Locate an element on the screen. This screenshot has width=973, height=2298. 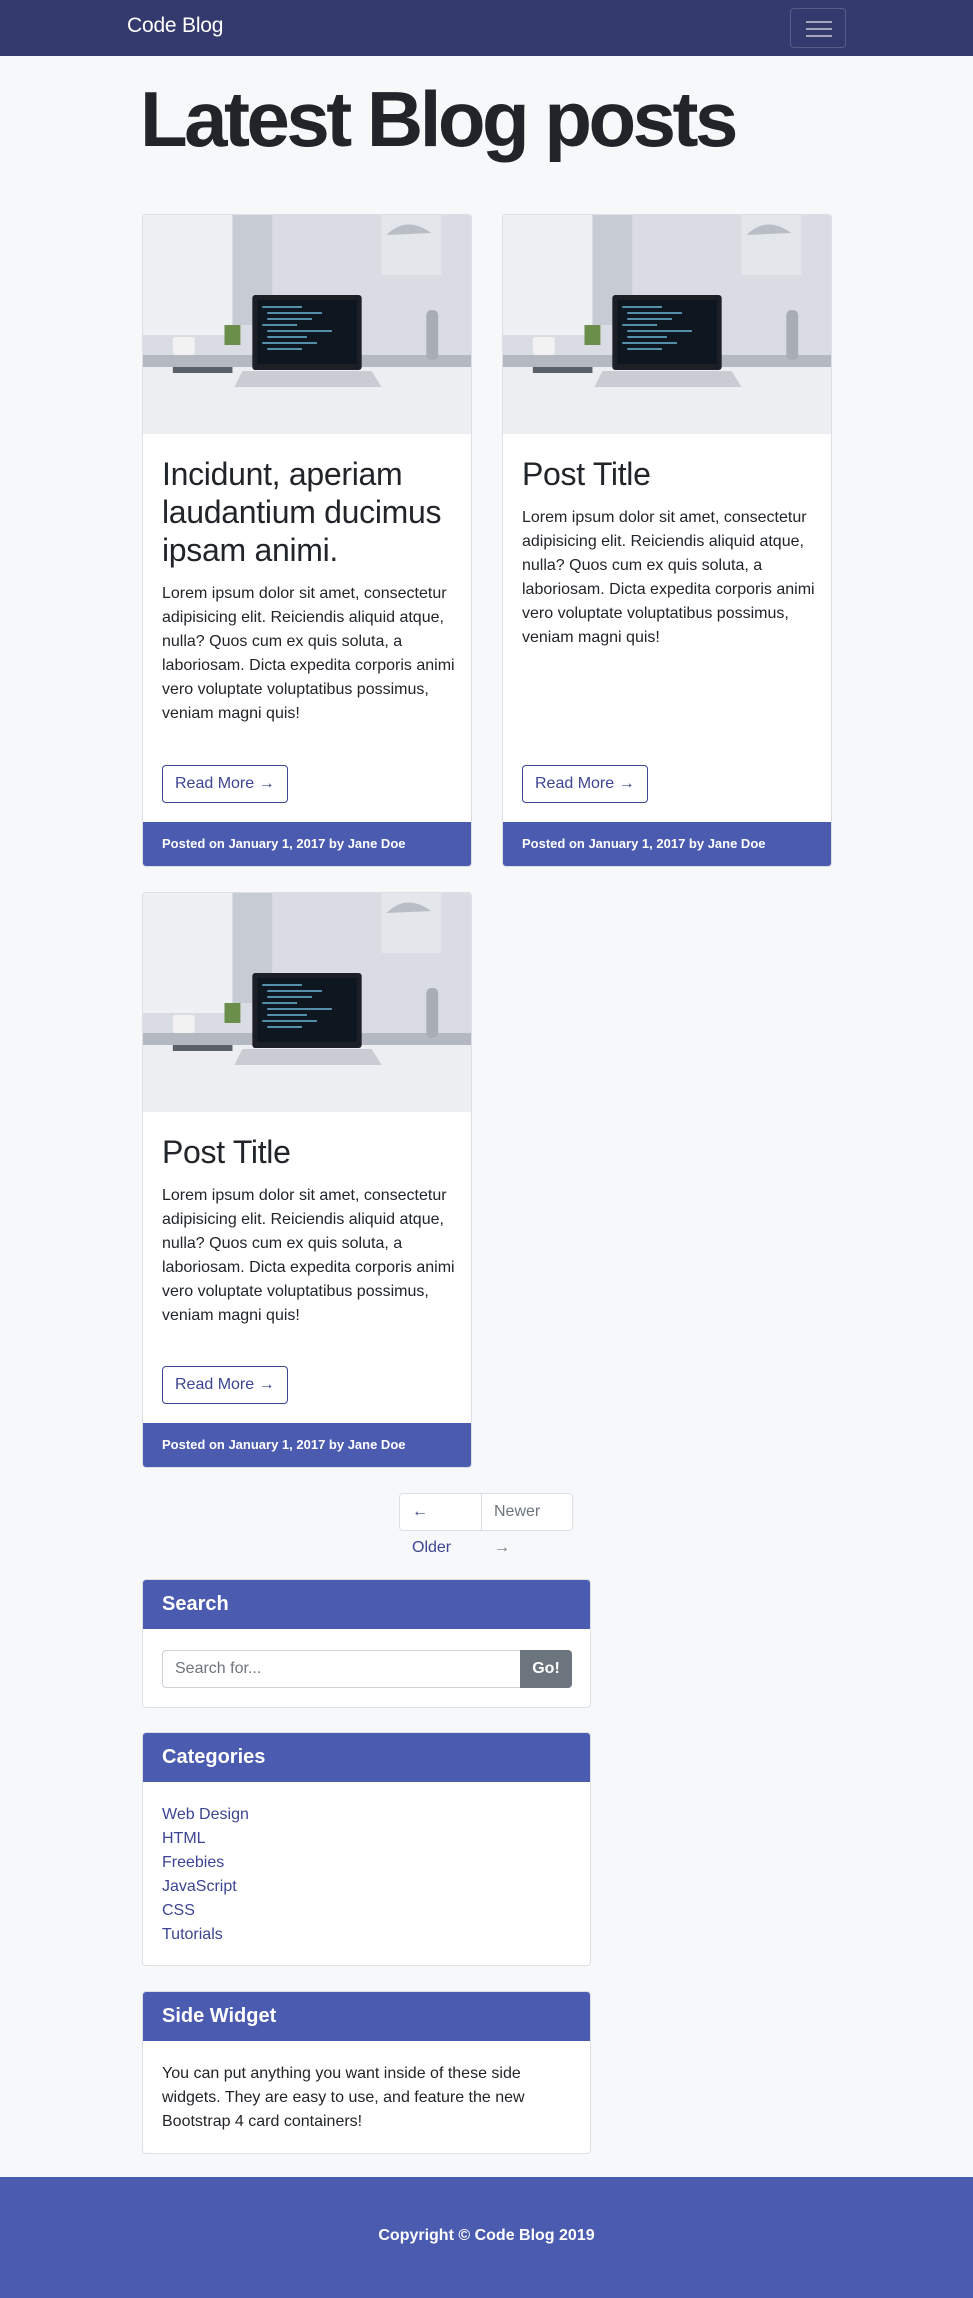
search-go-button: Go! is located at coordinates (546, 1669).